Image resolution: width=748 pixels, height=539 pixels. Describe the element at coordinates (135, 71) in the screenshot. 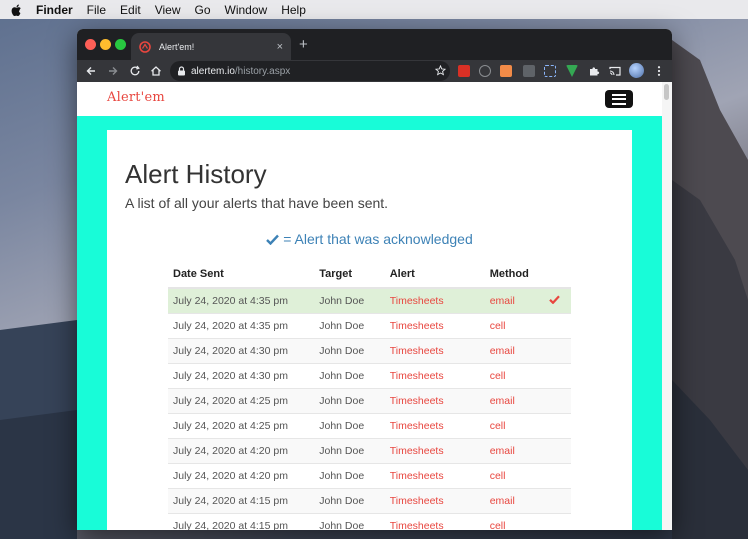

I see `reload-icon` at that location.